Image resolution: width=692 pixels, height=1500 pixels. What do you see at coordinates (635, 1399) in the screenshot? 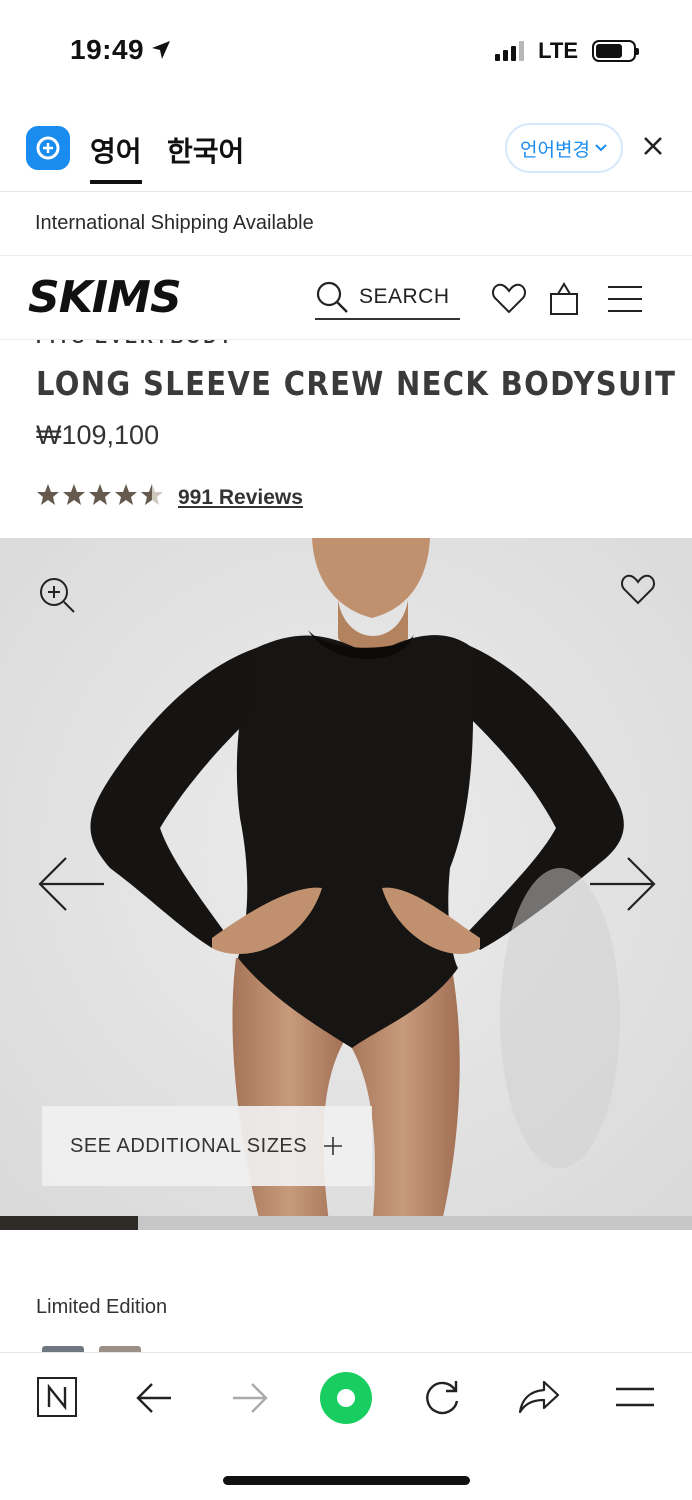
I see `menu-icon` at bounding box center [635, 1399].